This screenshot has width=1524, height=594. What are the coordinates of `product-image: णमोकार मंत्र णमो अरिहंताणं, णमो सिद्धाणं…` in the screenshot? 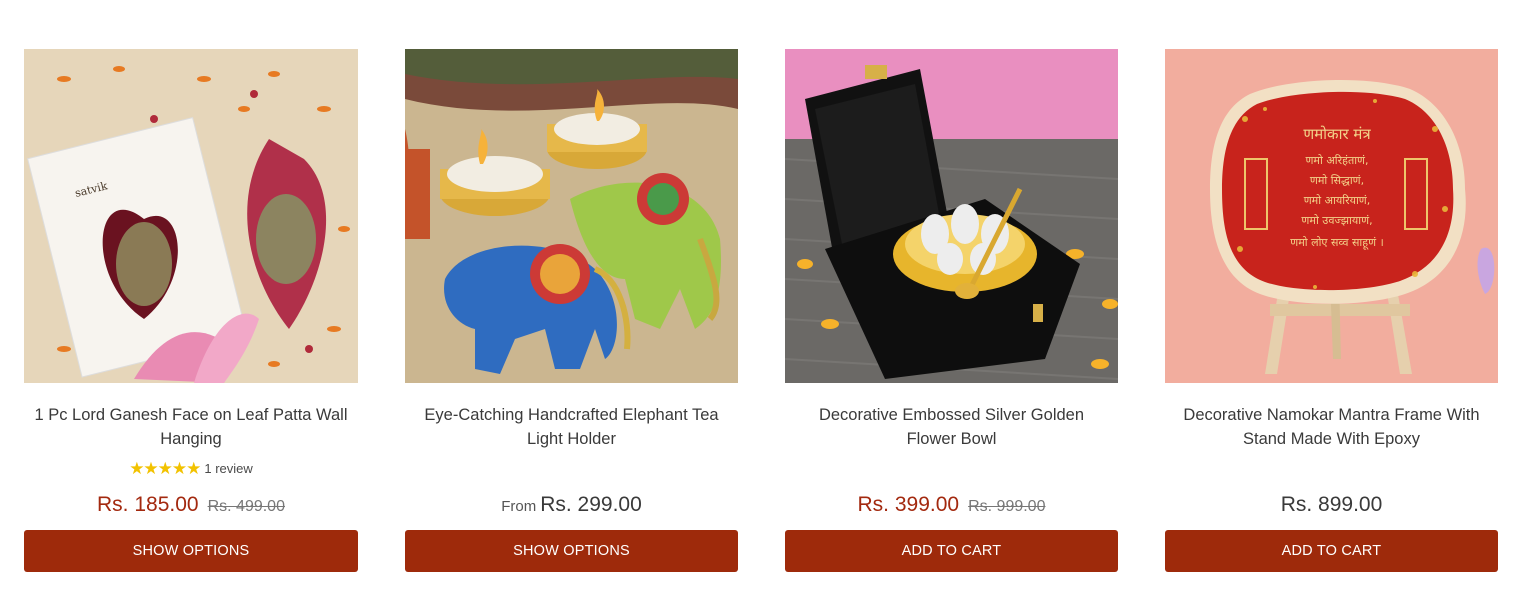 It's located at (1331, 216).